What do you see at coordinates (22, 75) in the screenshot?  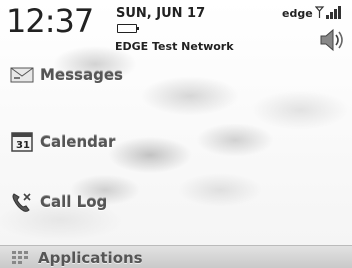 I see `envelope-icon` at bounding box center [22, 75].